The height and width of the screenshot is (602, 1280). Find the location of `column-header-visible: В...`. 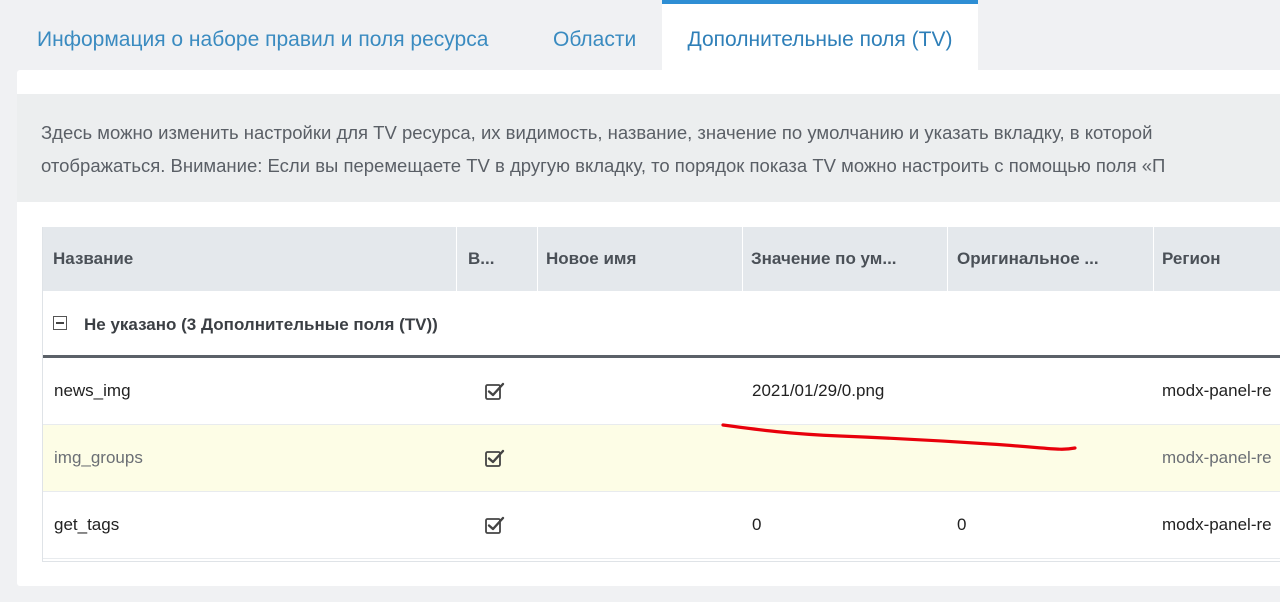

column-header-visible: В... is located at coordinates (497, 259).